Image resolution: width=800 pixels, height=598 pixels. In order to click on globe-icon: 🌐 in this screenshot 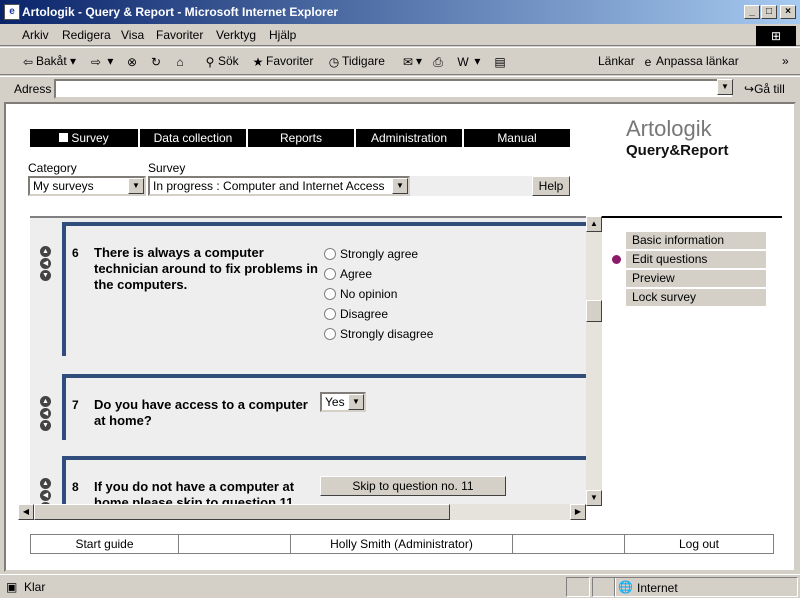, I will do `click(625, 587)`.